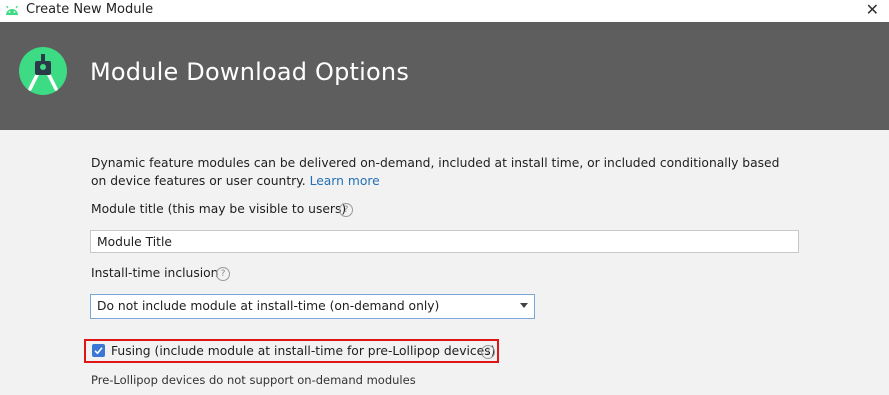 The width and height of the screenshot is (889, 395). I want to click on dropdown-arrow-icon, so click(524, 305).